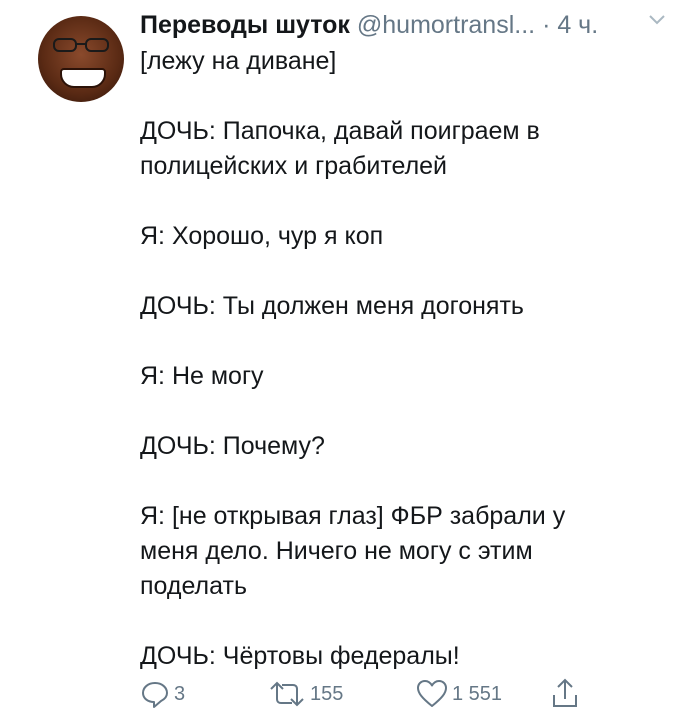 The height and width of the screenshot is (720, 700). Describe the element at coordinates (83, 78) in the screenshot. I see `avatar-smile` at that location.